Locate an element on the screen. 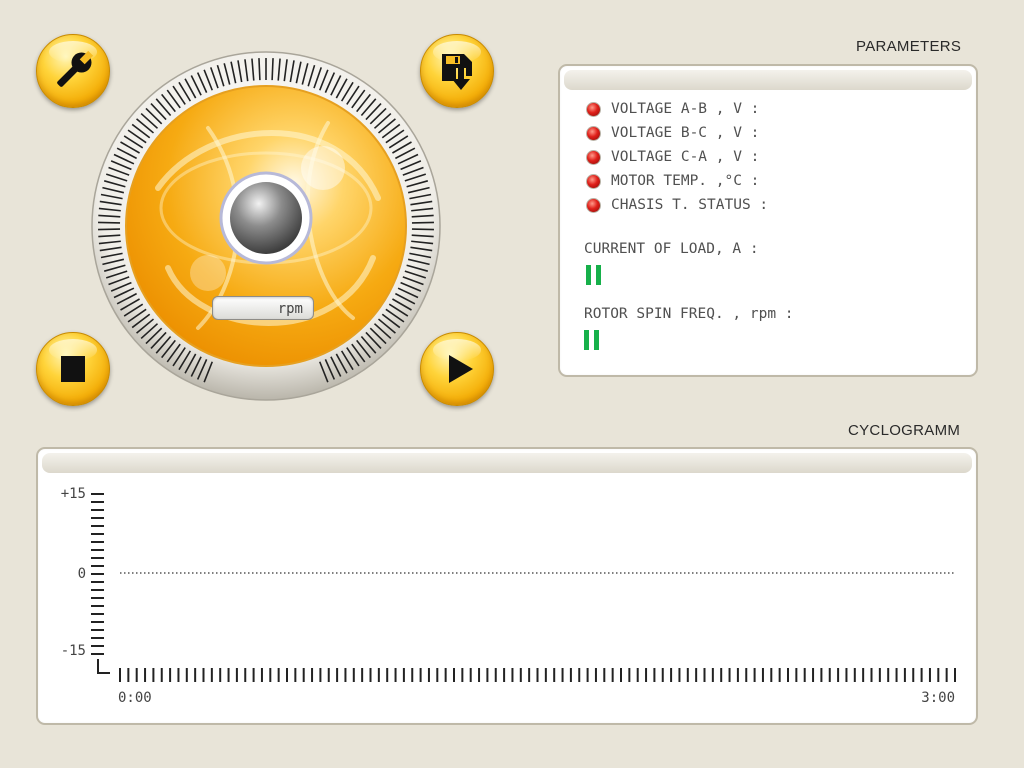 The width and height of the screenshot is (1024, 768). indicator-label: VOLTAGE B-C , V : is located at coordinates (685, 133).